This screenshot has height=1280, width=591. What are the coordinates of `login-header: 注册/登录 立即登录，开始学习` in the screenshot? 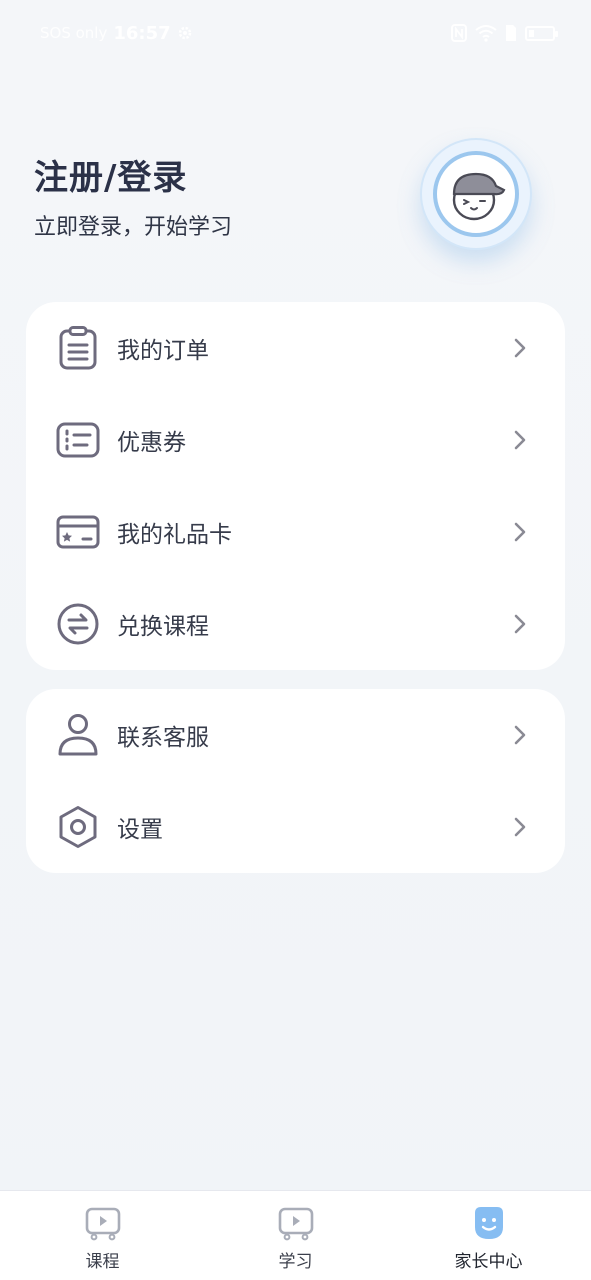 It's located at (133, 195).